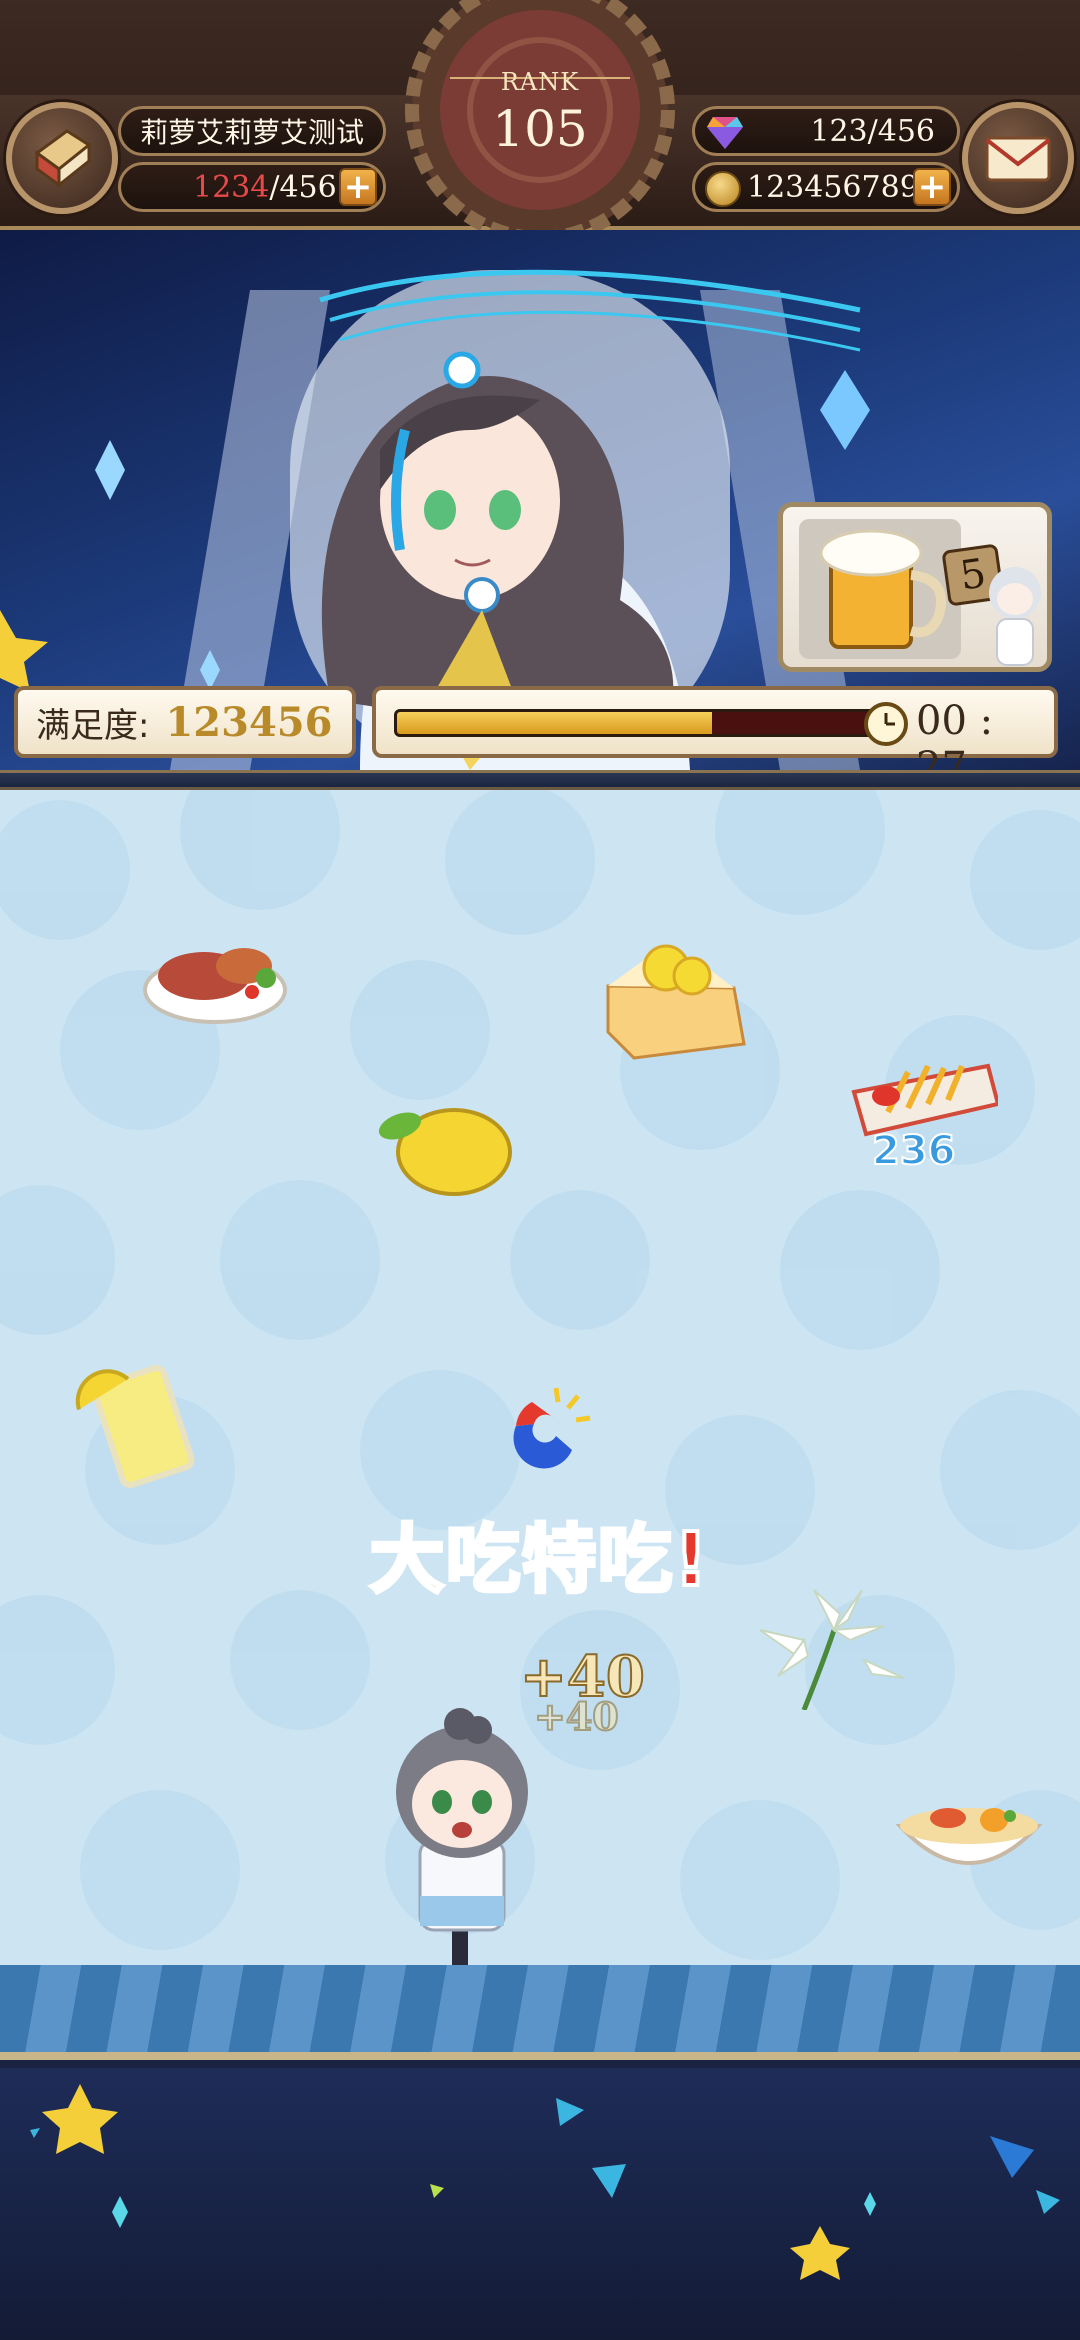  I want to click on coin-counter: 123456789 +, so click(826, 187).